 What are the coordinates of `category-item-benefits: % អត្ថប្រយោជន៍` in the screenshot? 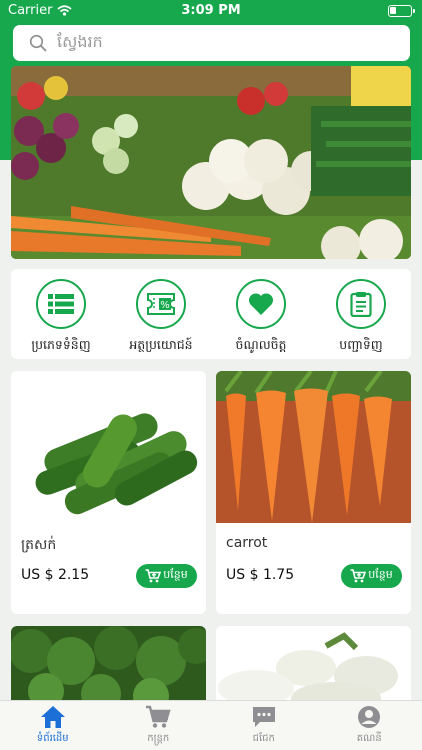 It's located at (161, 314).